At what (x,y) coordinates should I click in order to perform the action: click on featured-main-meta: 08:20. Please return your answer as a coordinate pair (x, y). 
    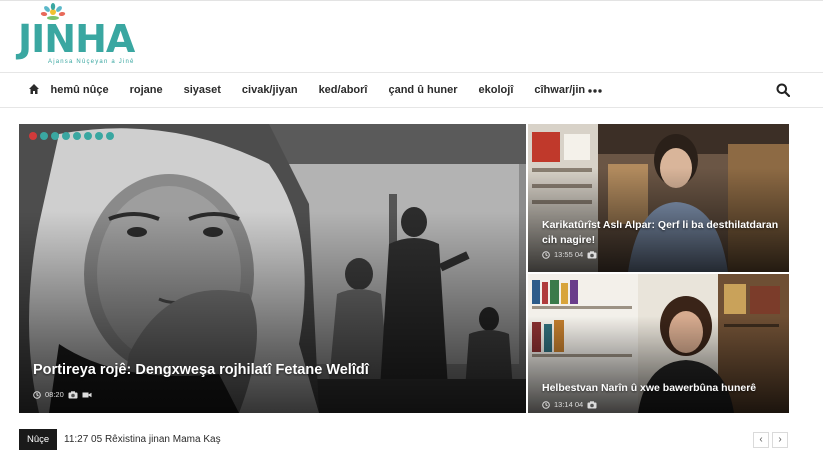
    Looking at the image, I should click on (62, 394).